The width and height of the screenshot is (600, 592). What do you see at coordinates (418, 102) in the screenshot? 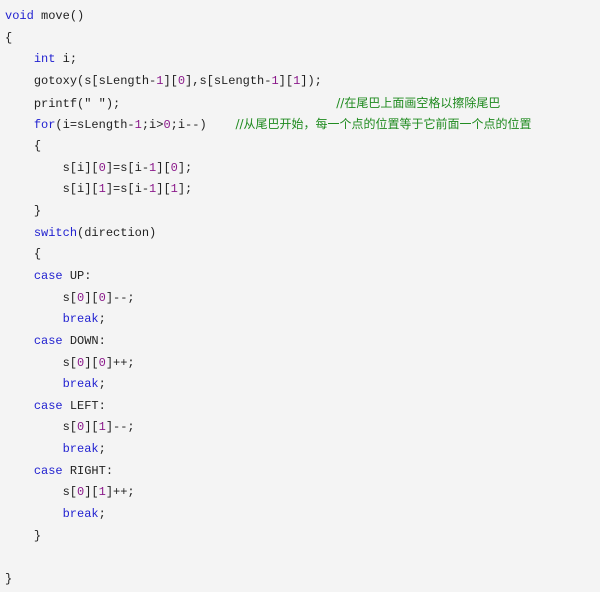
I see `code-comment: //在尾巴上面画空格以擦除尾巴` at bounding box center [418, 102].